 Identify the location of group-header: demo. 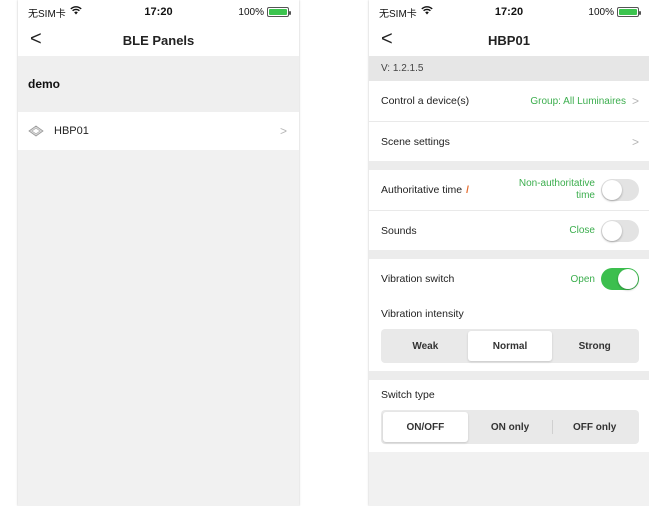
(158, 84).